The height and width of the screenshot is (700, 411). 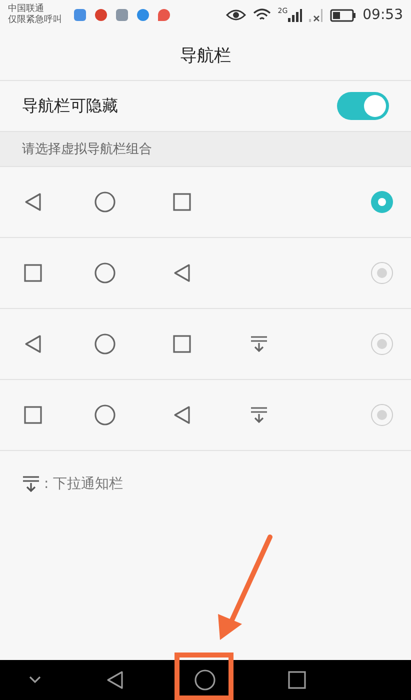 I want to click on eye-icon, so click(x=236, y=15).